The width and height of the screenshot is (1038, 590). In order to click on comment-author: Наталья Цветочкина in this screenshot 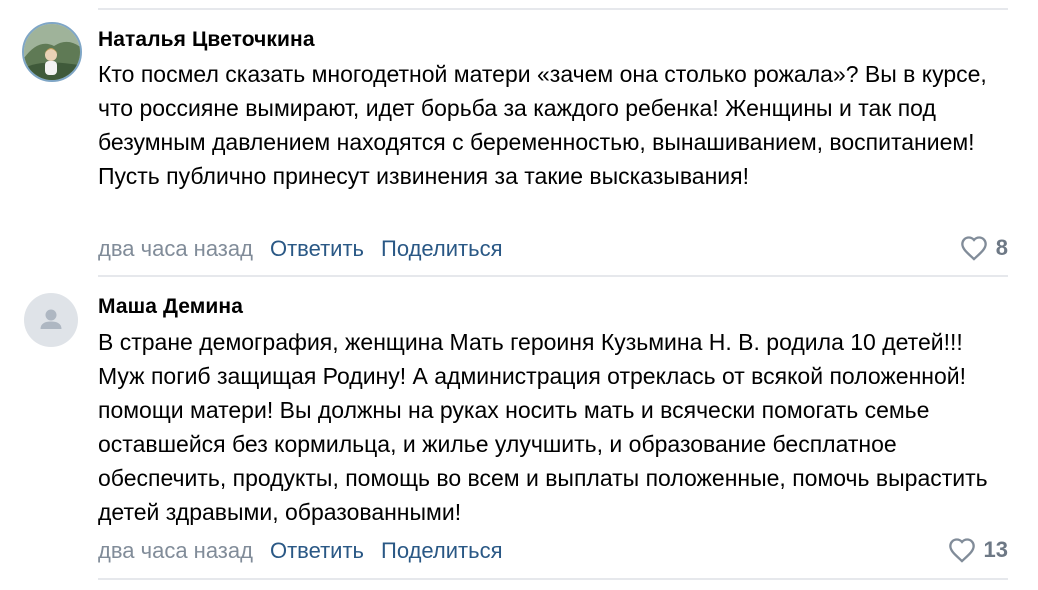, I will do `click(206, 40)`.